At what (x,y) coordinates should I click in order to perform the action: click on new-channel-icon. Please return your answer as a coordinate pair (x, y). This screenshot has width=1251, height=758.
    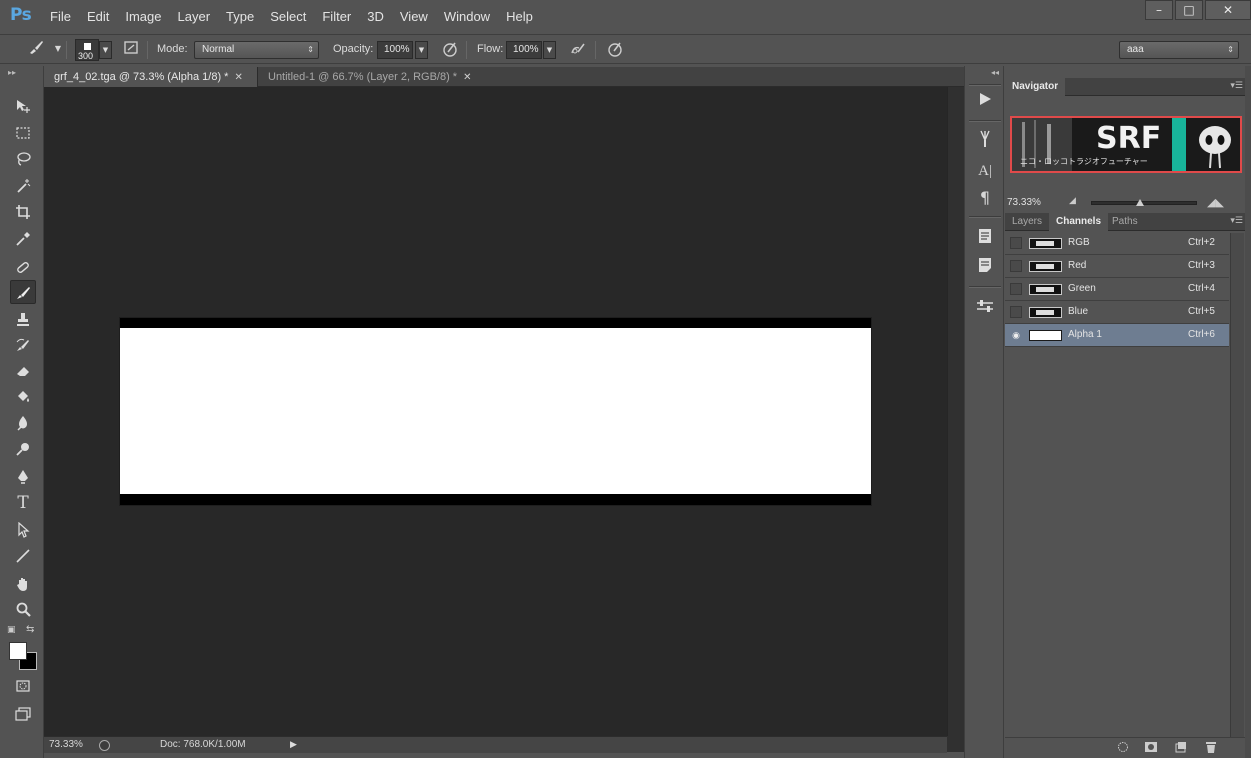
    Looking at the image, I should click on (1181, 748).